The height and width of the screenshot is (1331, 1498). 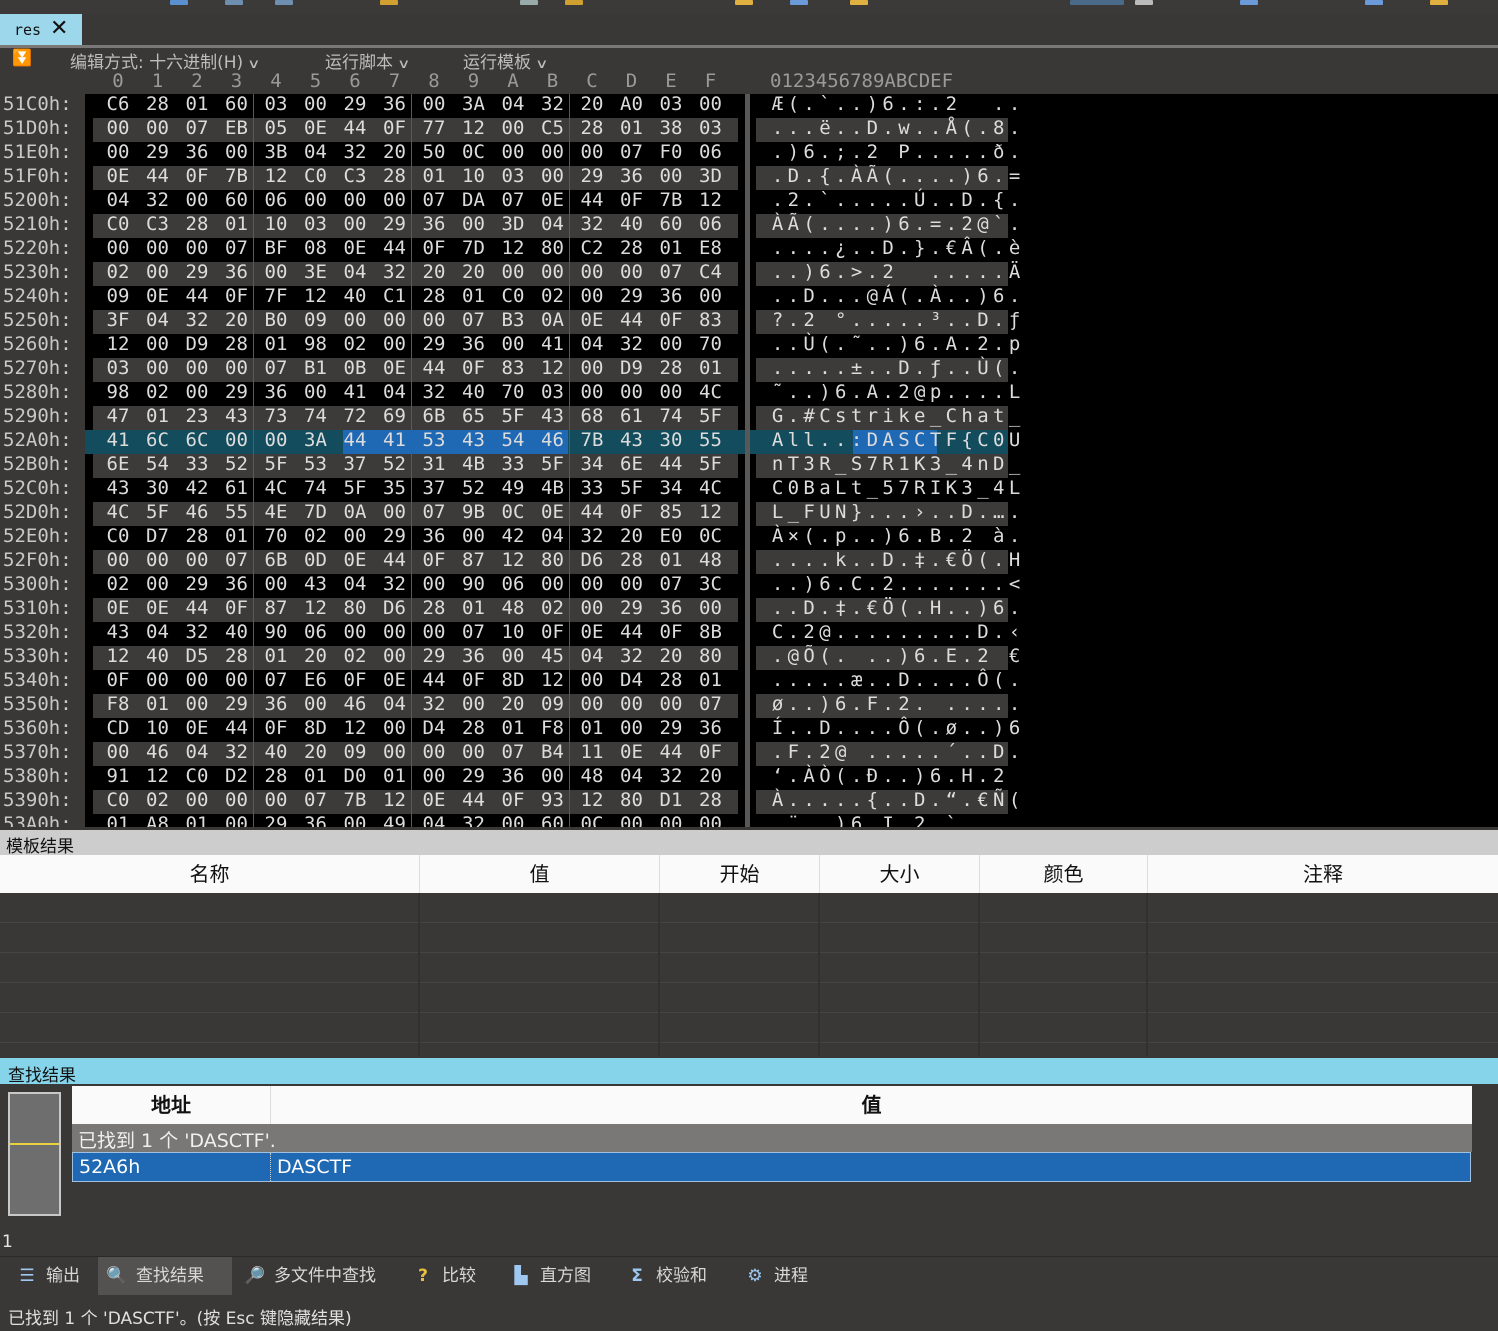 What do you see at coordinates (903, 488) in the screenshot?
I see `ascii-char: 7` at bounding box center [903, 488].